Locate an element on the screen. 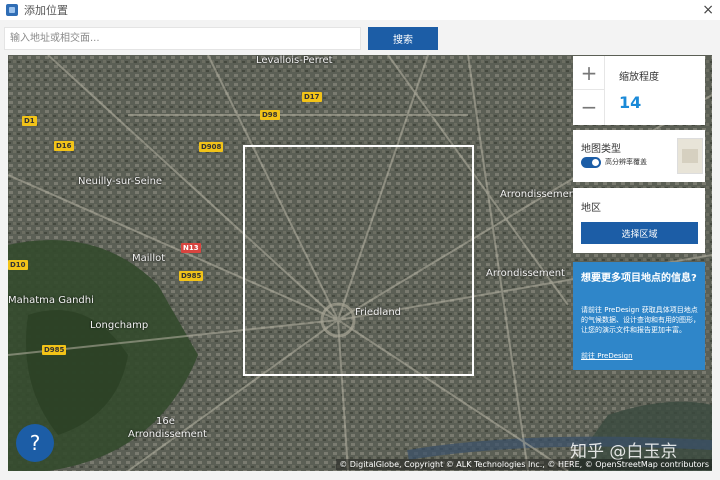  promo-title: 想要更多项目地点的信息? is located at coordinates (639, 278).